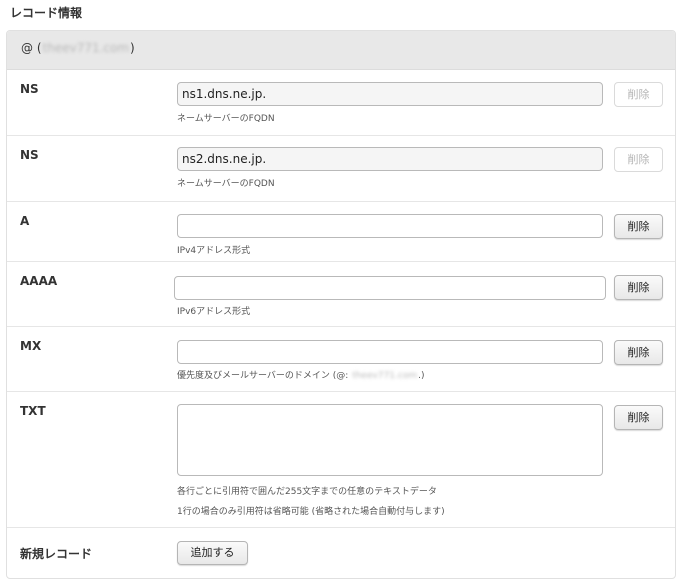 Image resolution: width=680 pixels, height=582 pixels. What do you see at coordinates (263, 376) in the screenshot?
I see `mx-help-prefix: 優先度及びメールサーバーのドメイン (@:` at bounding box center [263, 376].